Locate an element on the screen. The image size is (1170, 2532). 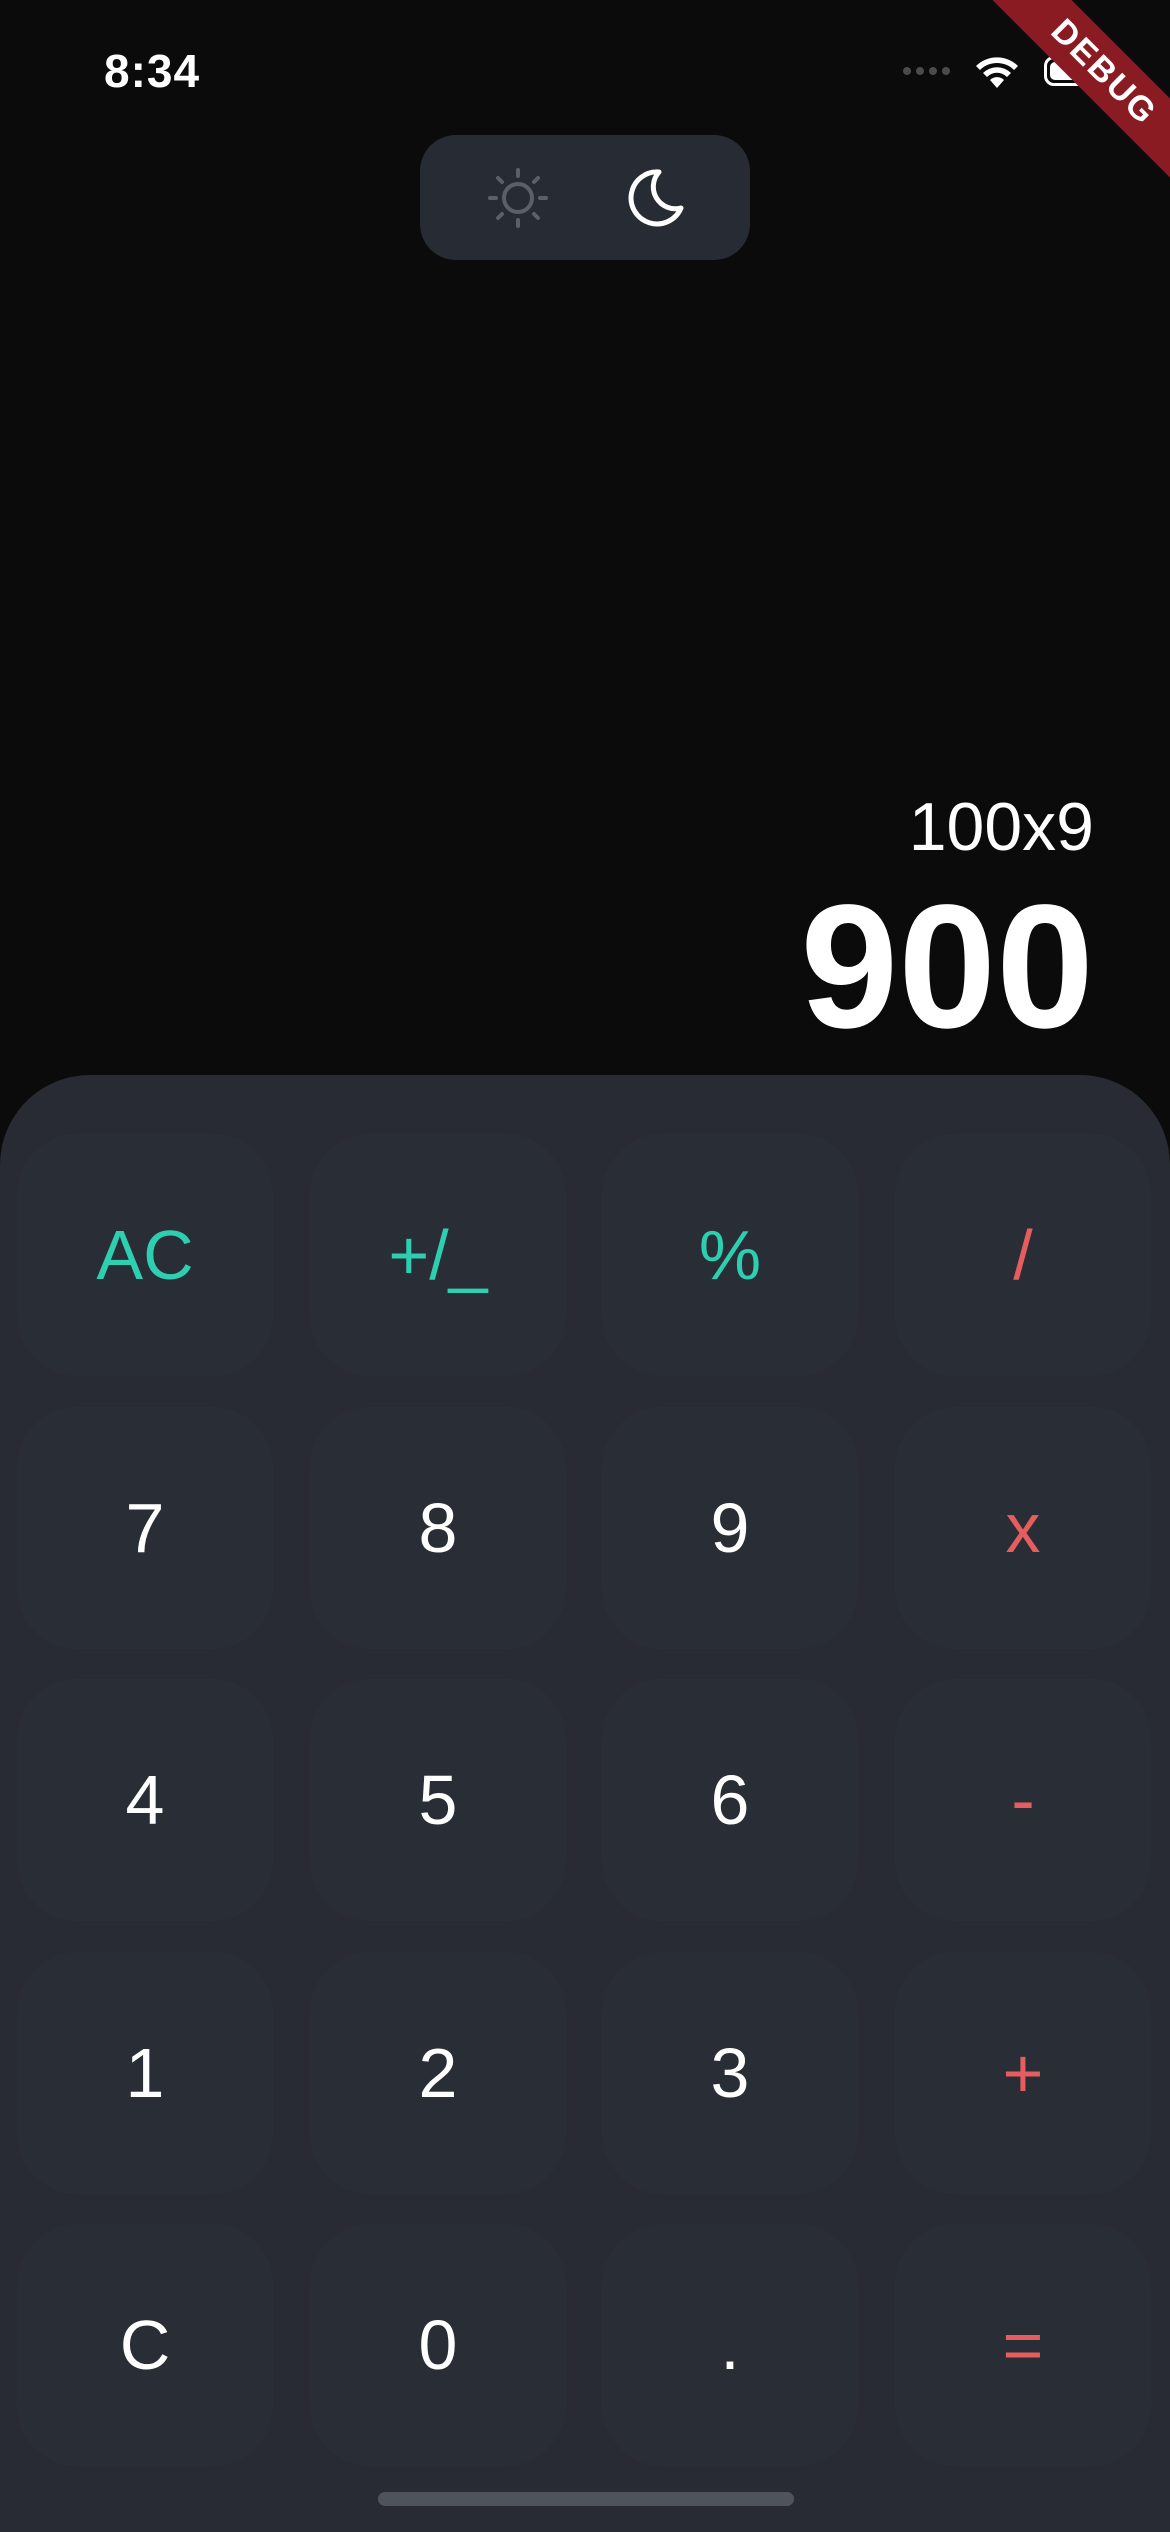
clear-button: C is located at coordinates (145, 2345).